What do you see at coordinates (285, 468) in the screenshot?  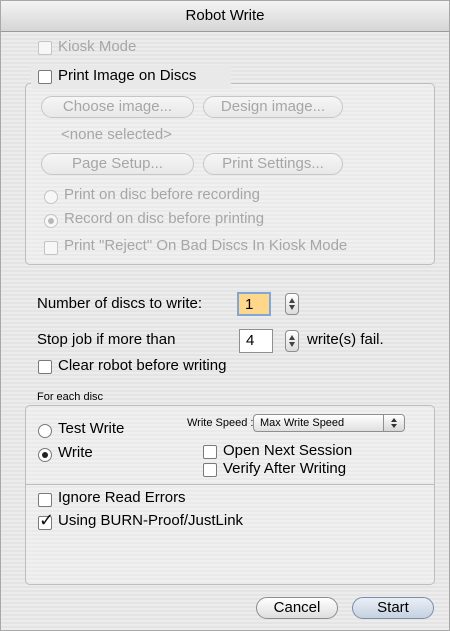 I see `verify-after-writing-label: Verify After Writing` at bounding box center [285, 468].